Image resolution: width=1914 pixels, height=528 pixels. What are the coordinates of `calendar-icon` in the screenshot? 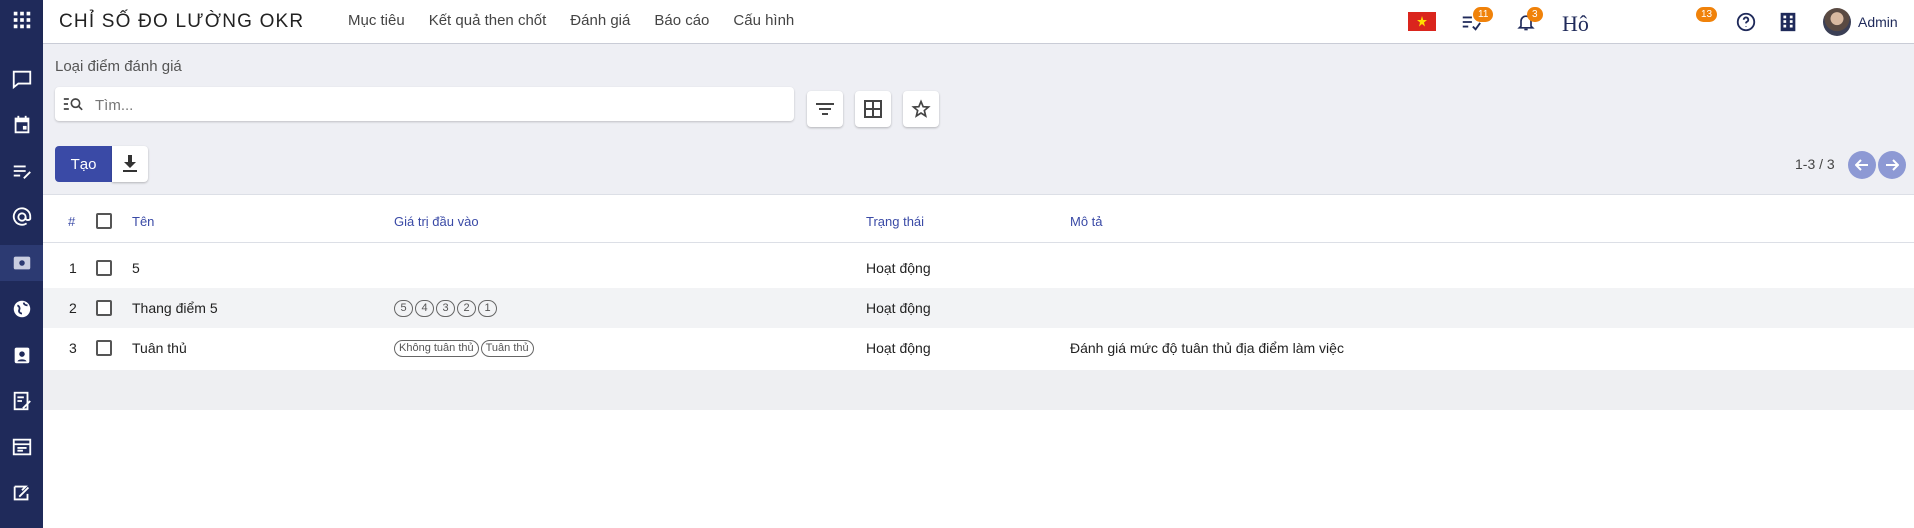 It's located at (21, 125).